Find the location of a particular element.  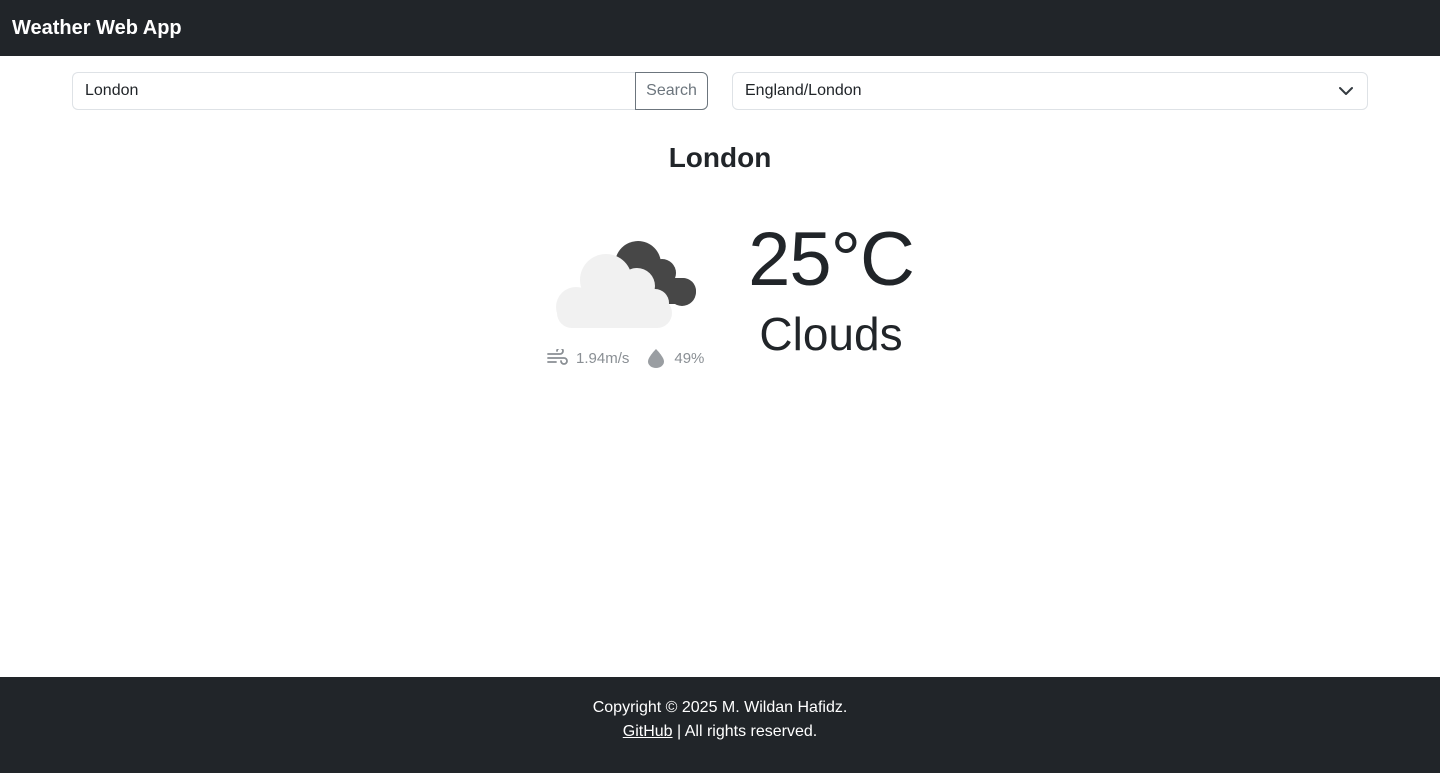

timezone-select: England/London is located at coordinates (1050, 91).